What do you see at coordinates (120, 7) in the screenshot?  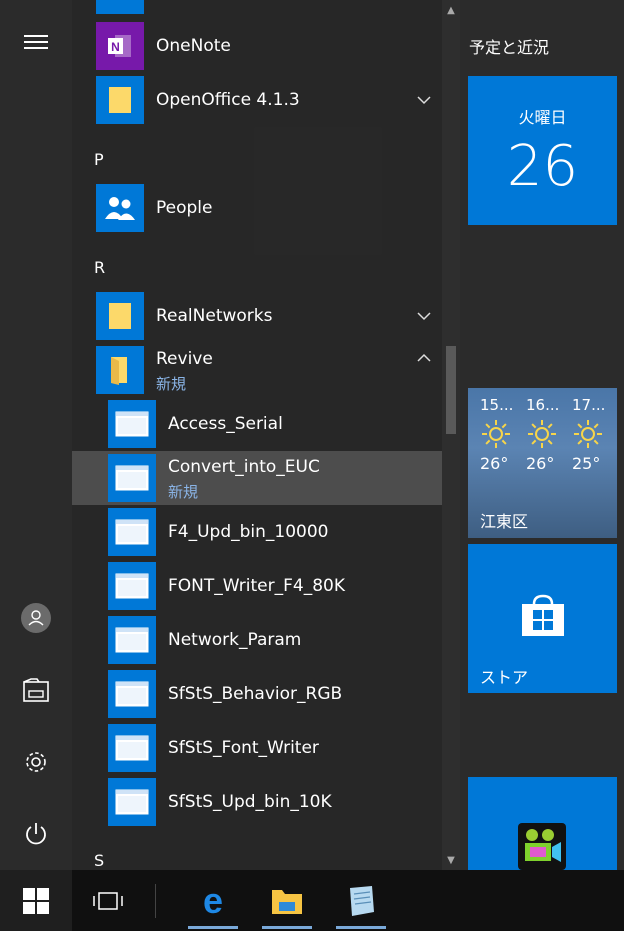 I see `partial-app-tile` at bounding box center [120, 7].